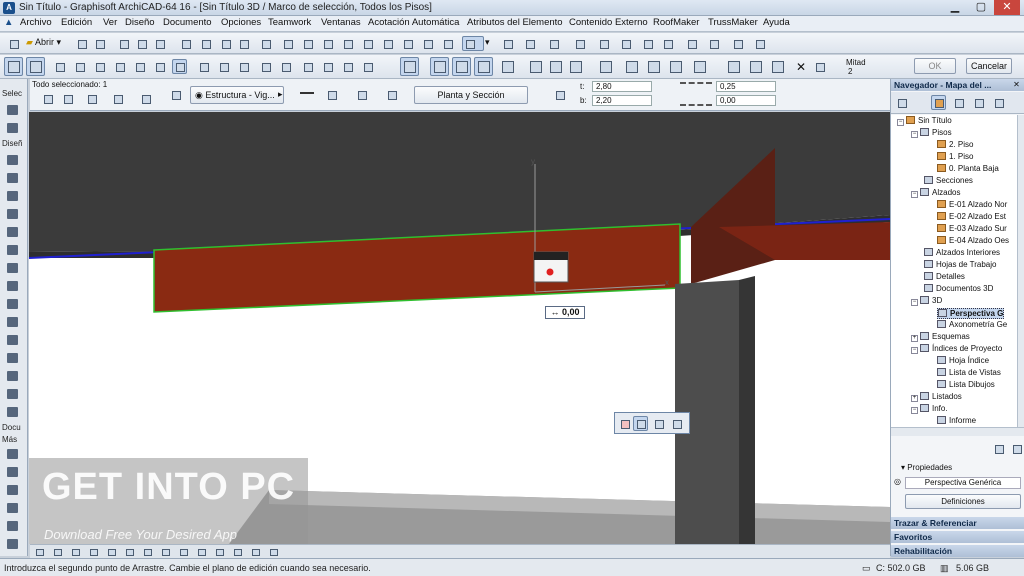  What do you see at coordinates (327, 66) in the screenshot?
I see `fillet-icon` at bounding box center [327, 66].